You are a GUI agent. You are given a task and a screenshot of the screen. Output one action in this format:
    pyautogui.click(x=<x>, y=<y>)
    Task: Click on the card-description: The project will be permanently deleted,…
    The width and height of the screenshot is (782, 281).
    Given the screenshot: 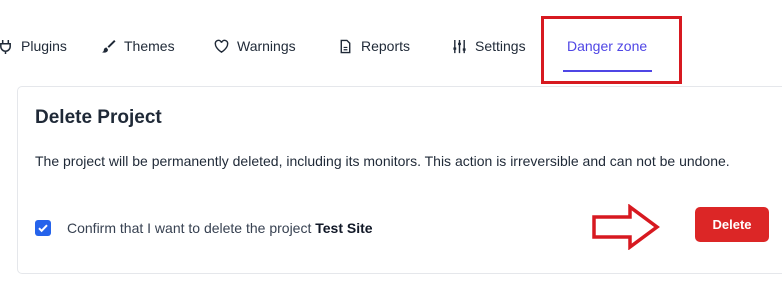 What is the action you would take?
    pyautogui.click(x=382, y=161)
    